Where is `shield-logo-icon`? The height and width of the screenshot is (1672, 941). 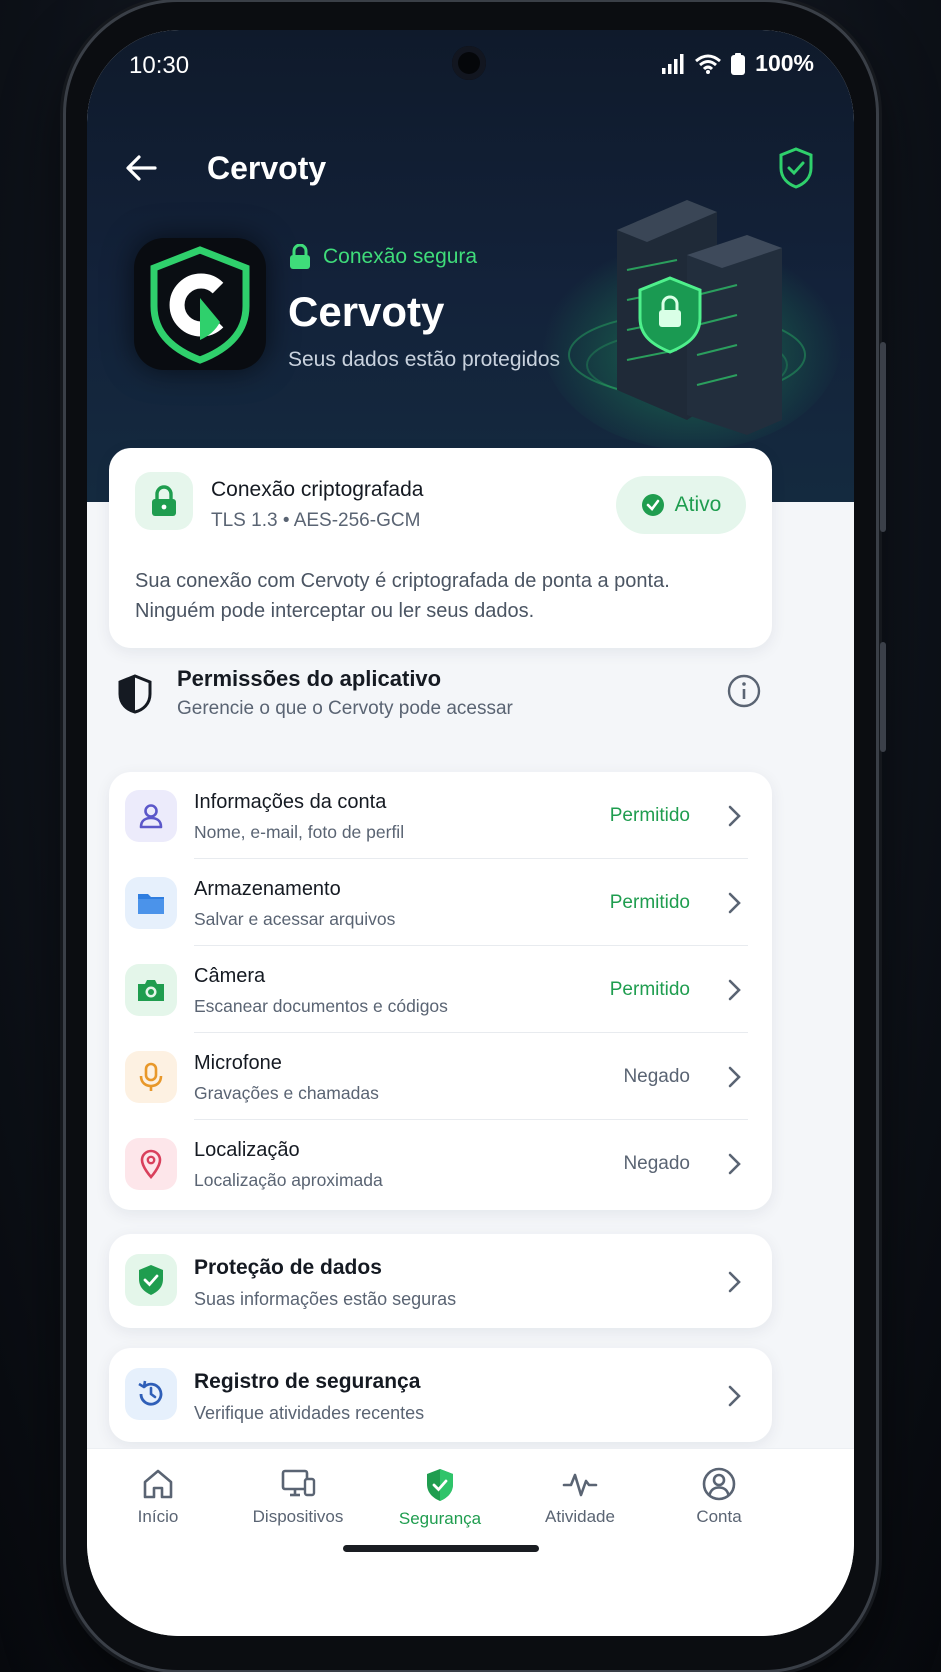 shield-logo-icon is located at coordinates (200, 305).